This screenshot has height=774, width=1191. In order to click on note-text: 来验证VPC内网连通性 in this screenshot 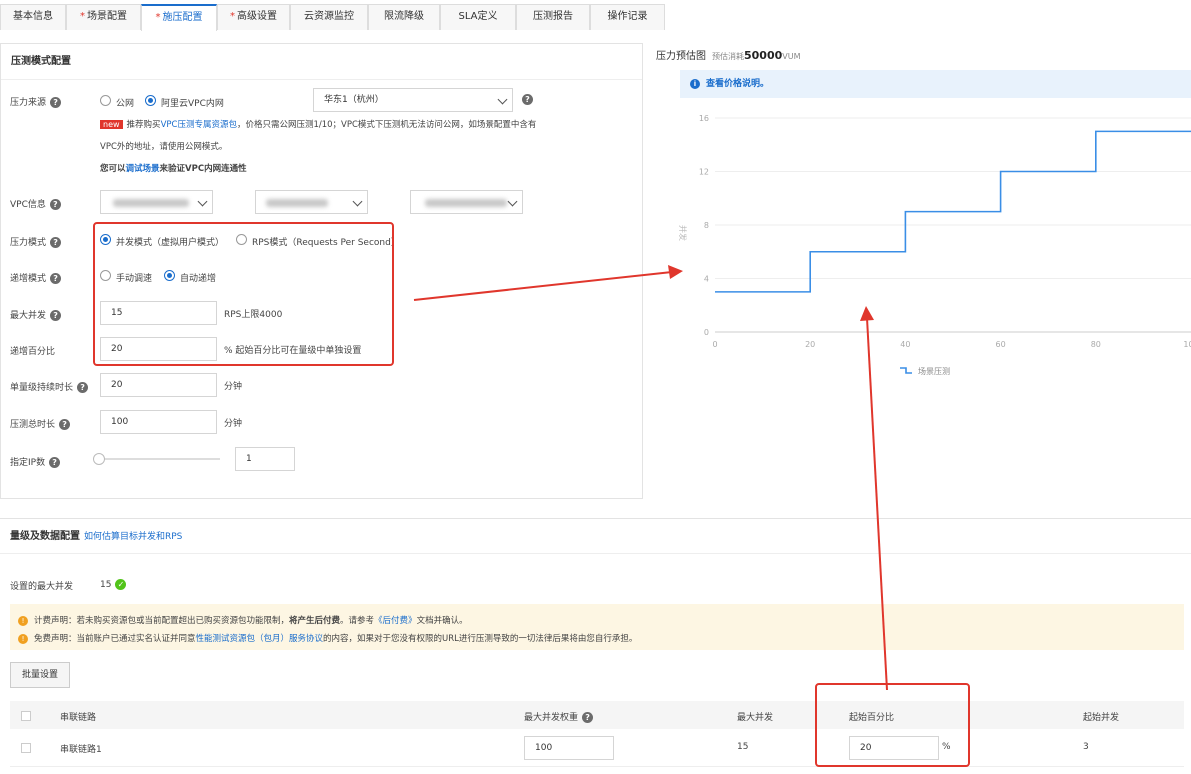, I will do `click(203, 169)`.